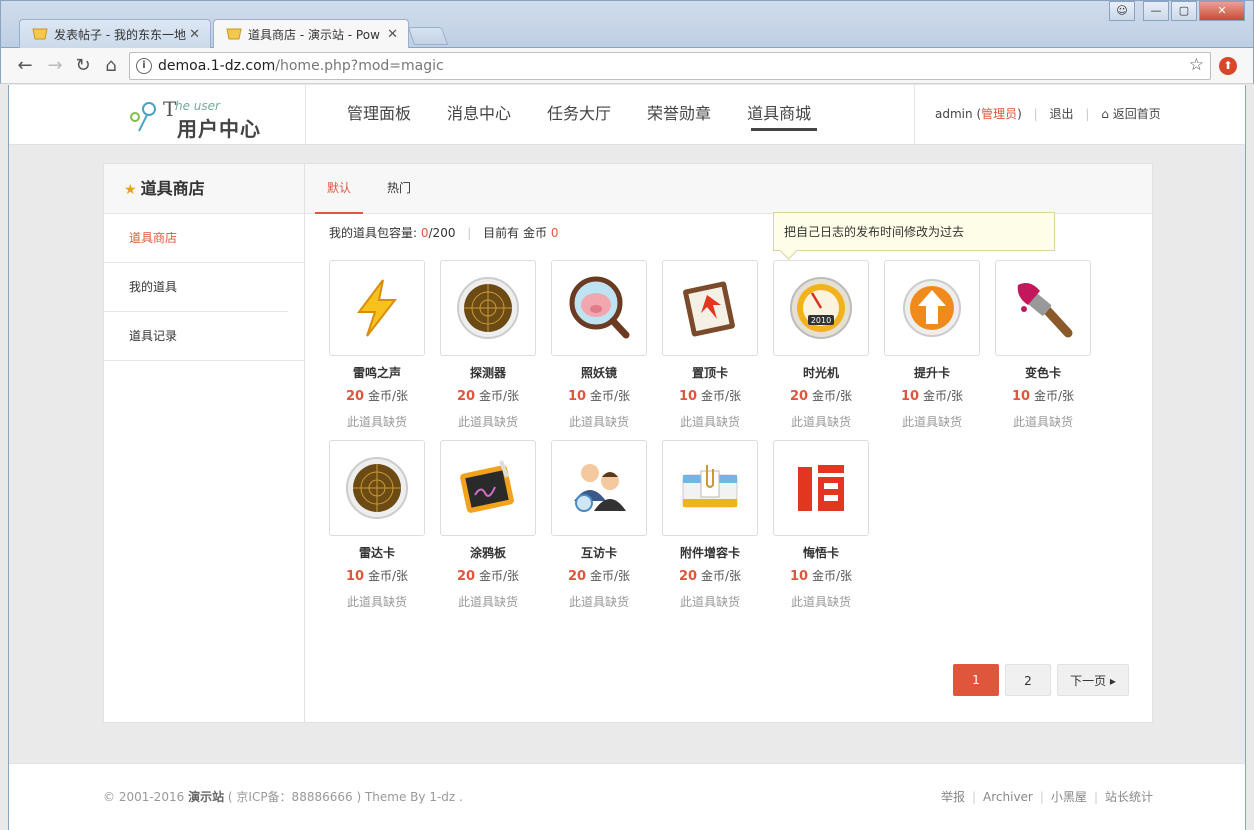 This screenshot has width=1254, height=830. I want to click on home-icon: ⌂, so click(111, 66).